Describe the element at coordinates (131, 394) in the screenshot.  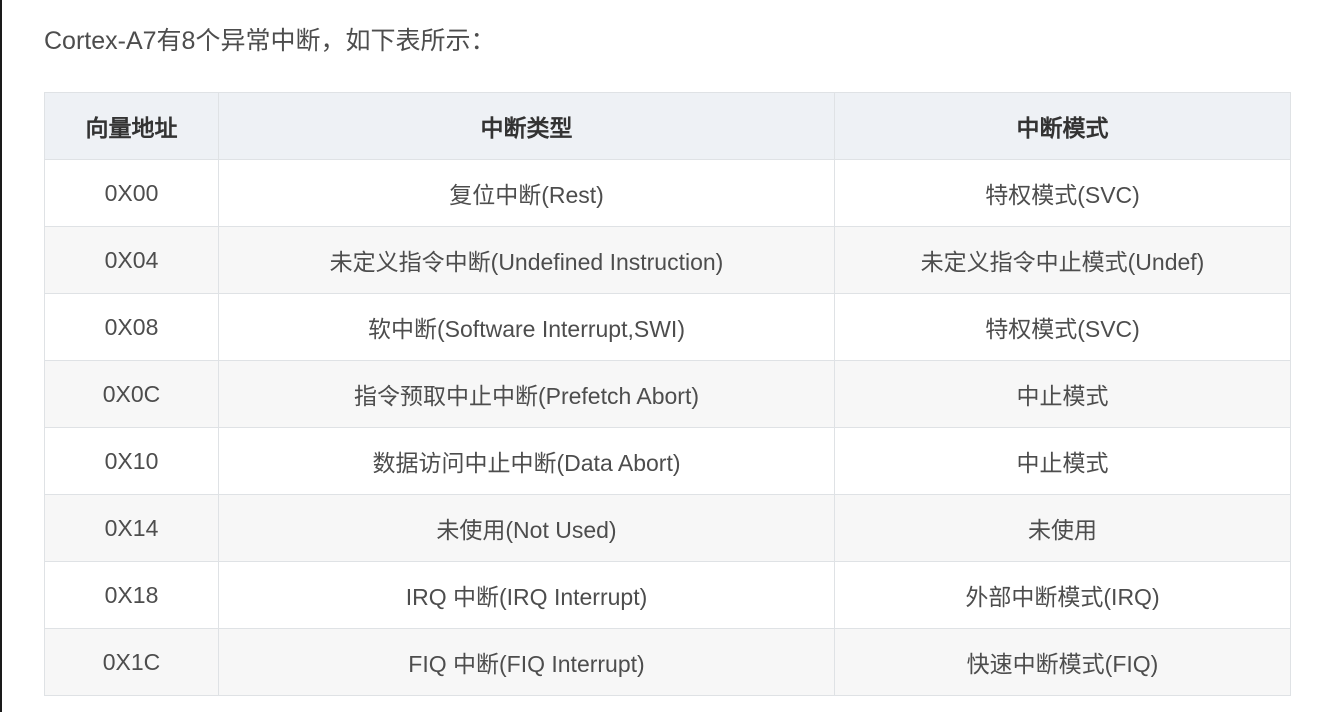
I see `cell-vector-address: 0X0C` at that location.